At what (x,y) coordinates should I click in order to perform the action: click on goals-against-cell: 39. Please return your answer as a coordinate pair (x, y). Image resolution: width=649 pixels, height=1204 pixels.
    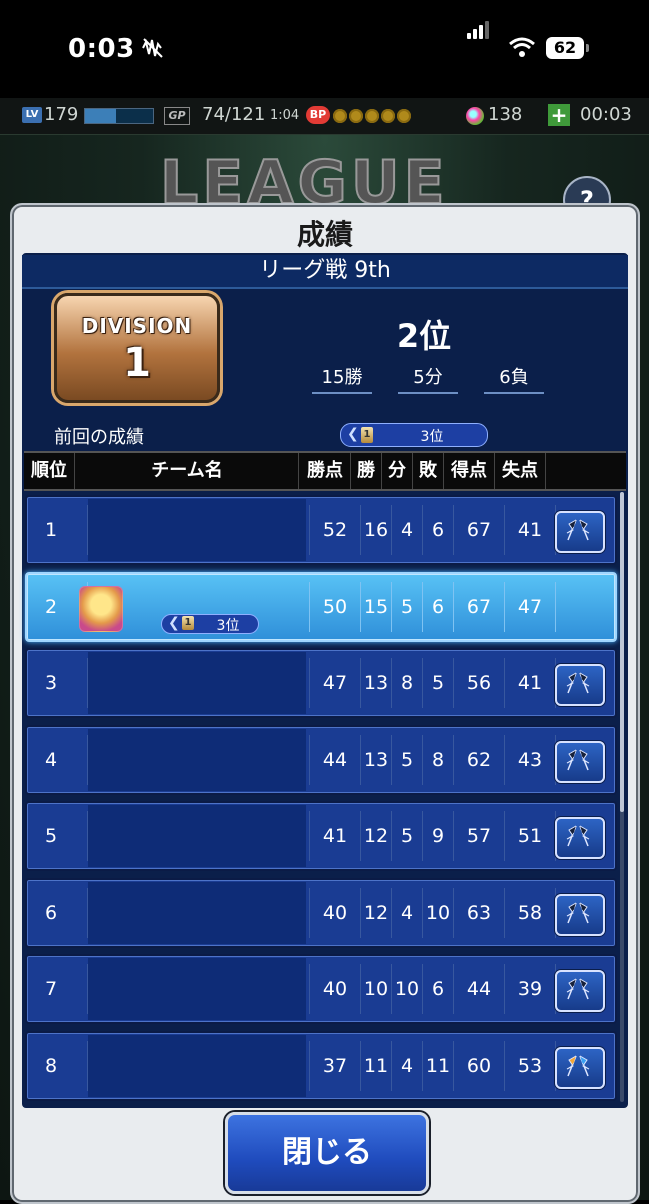
    Looking at the image, I should click on (530, 989).